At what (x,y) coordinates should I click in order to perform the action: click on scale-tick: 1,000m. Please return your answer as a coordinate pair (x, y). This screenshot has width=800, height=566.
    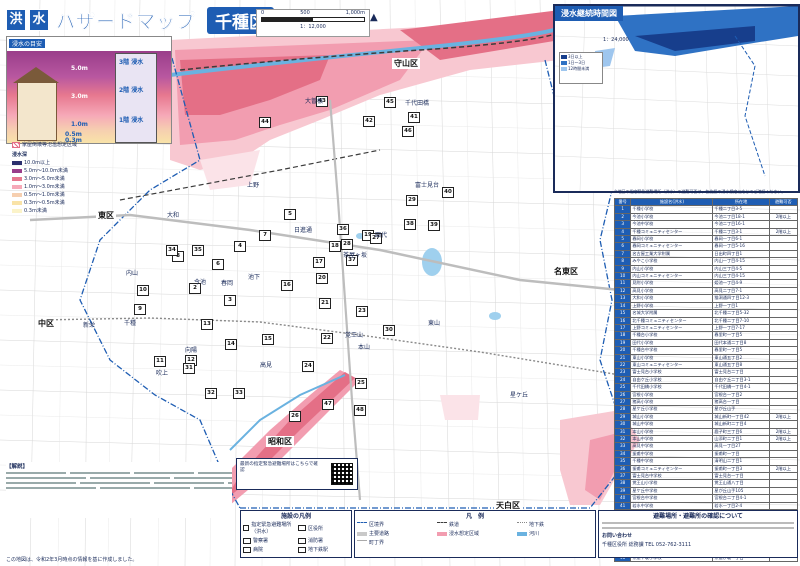
    Looking at the image, I should click on (355, 13).